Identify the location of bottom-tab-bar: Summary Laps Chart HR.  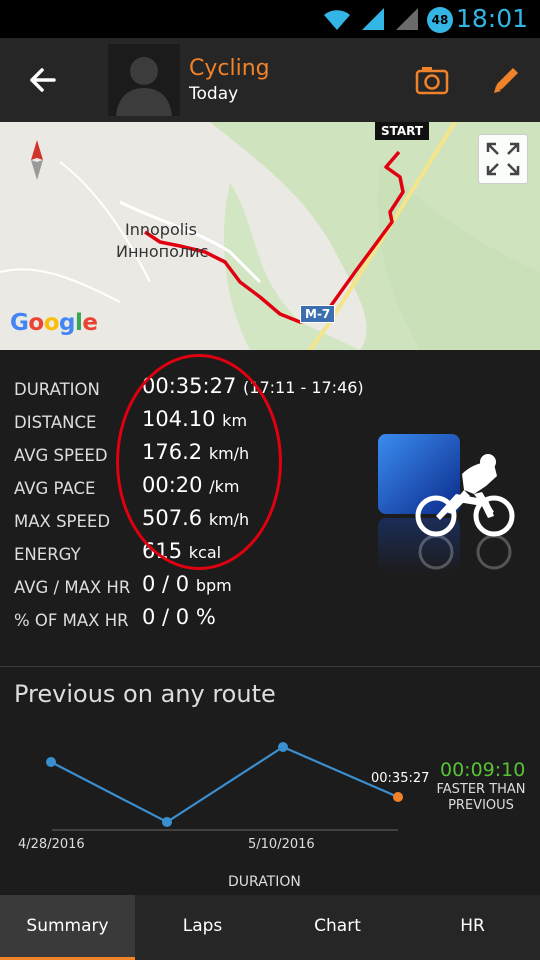
(270, 927).